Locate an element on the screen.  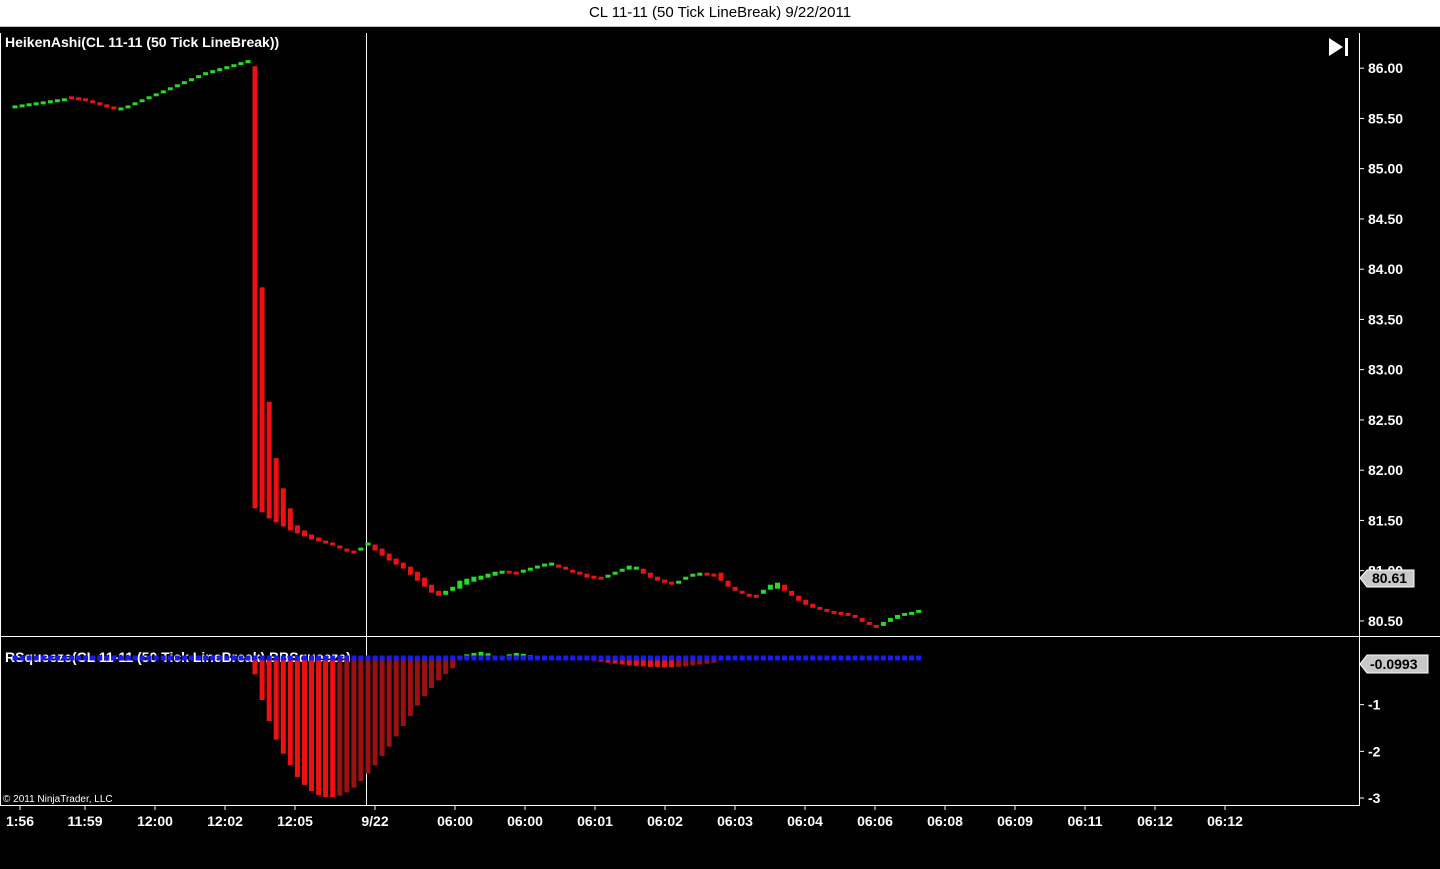
last-price-marker: 80.61 is located at coordinates (1387, 578).